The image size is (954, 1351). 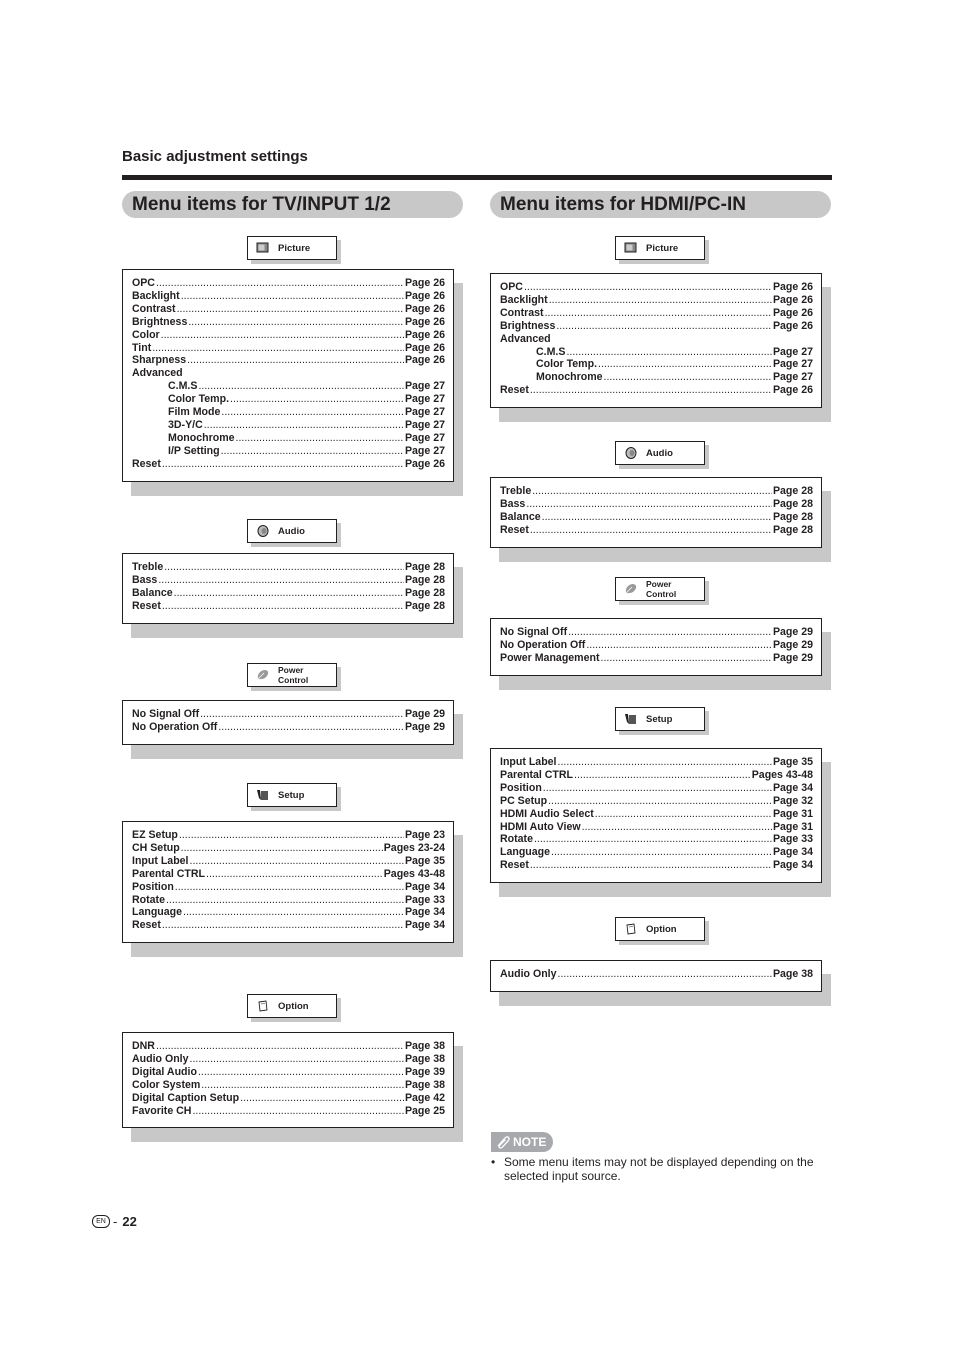 I want to click on right-column-heading: Menu items for HDMI/PC-IN, so click(x=660, y=204).